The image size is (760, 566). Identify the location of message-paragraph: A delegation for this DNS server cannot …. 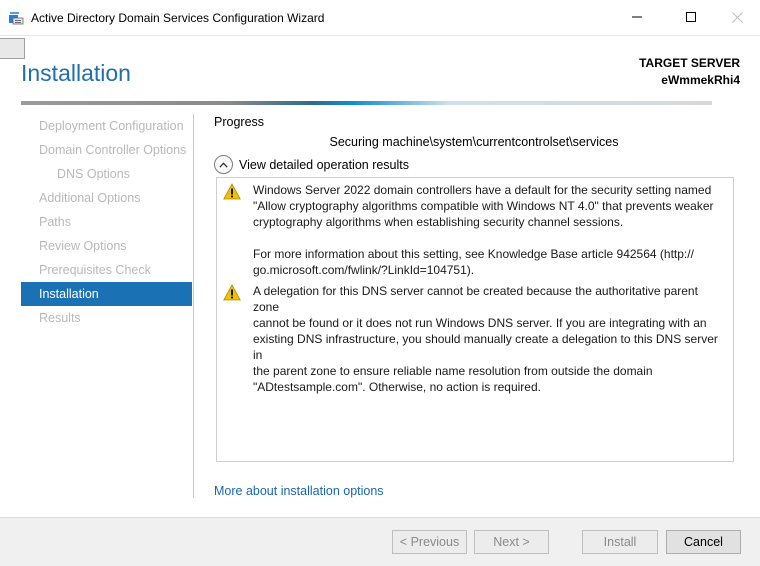
(485, 339).